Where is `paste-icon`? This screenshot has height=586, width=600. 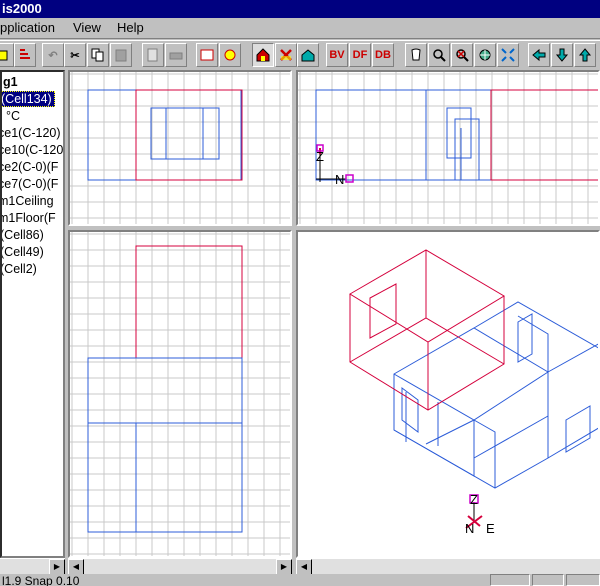 paste-icon is located at coordinates (121, 55).